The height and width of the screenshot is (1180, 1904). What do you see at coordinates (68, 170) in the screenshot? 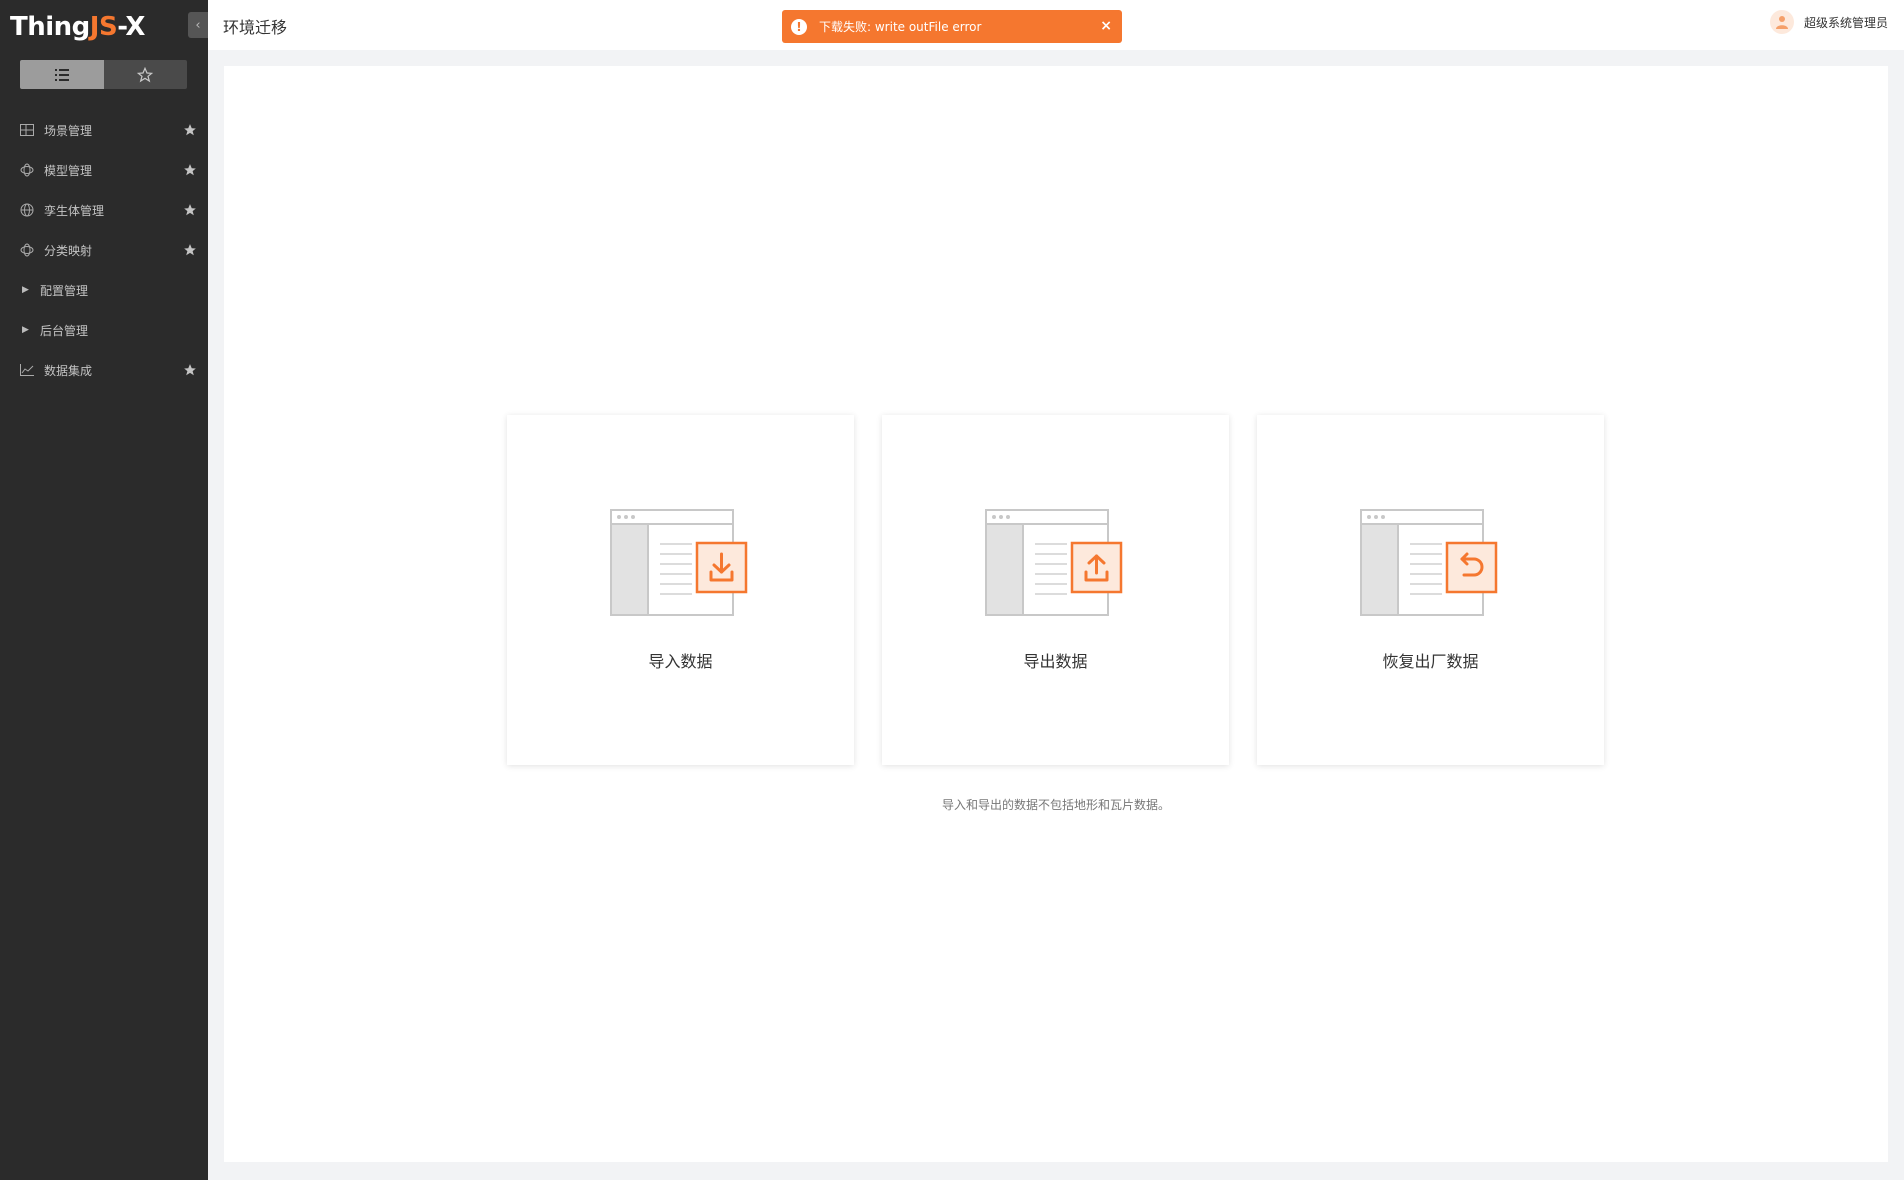
I see `sidebar-item-label: 模型管理` at bounding box center [68, 170].